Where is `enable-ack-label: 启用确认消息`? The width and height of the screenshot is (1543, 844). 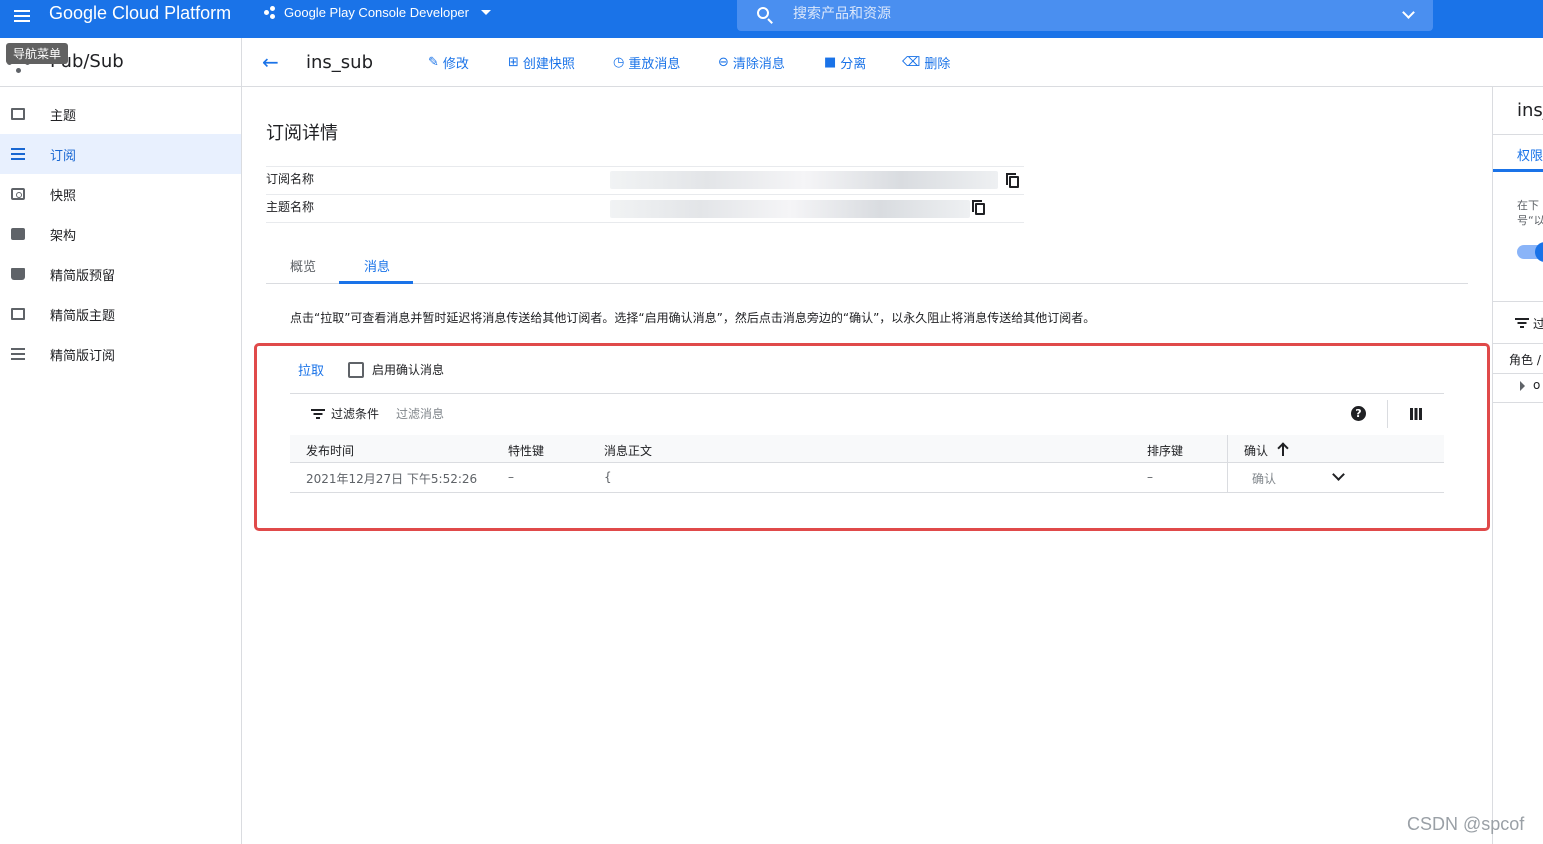
enable-ack-label: 启用确认消息 is located at coordinates (408, 370).